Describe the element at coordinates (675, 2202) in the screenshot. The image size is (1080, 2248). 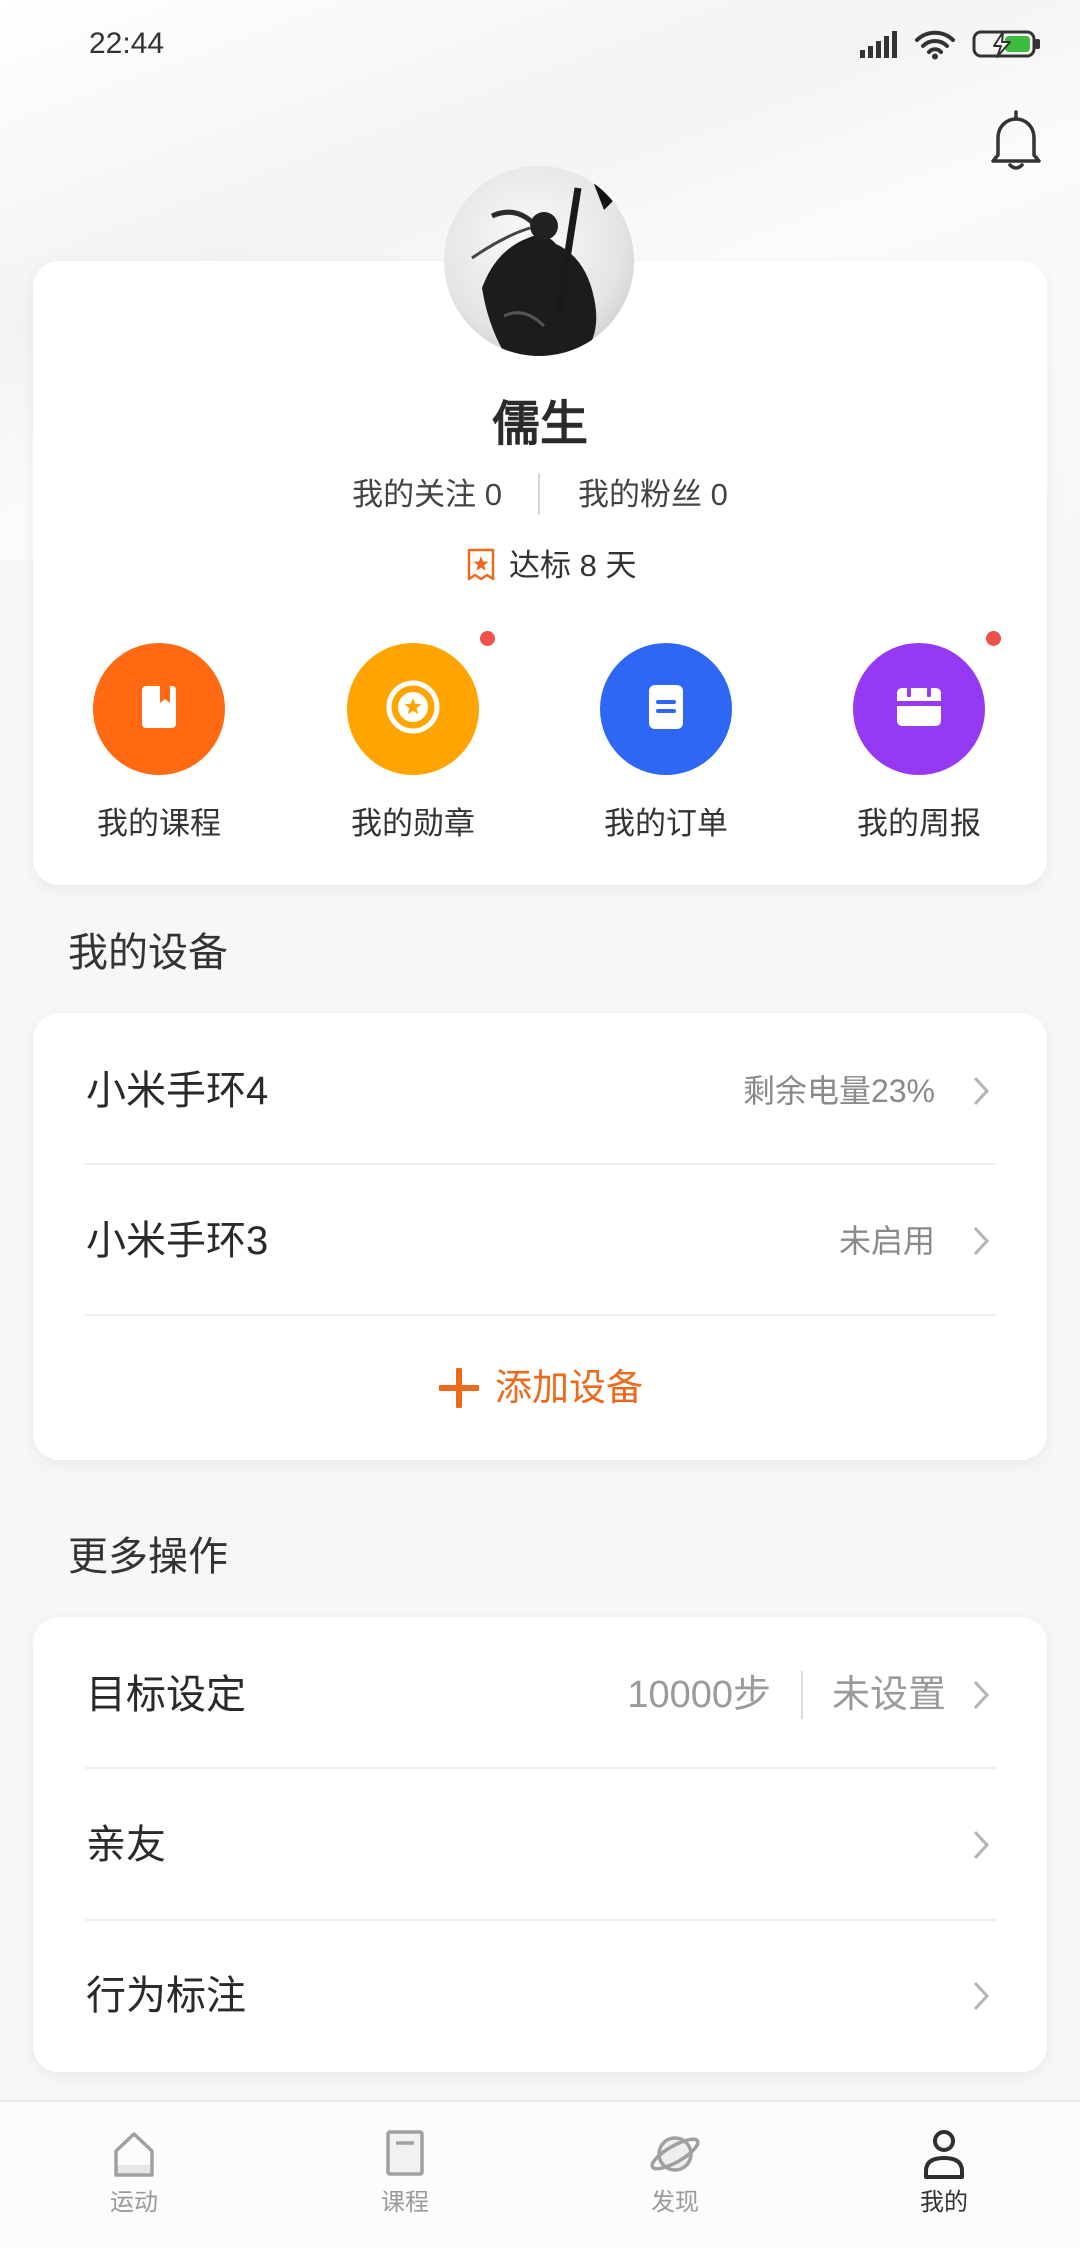
I see `tab-label: 发现` at that location.